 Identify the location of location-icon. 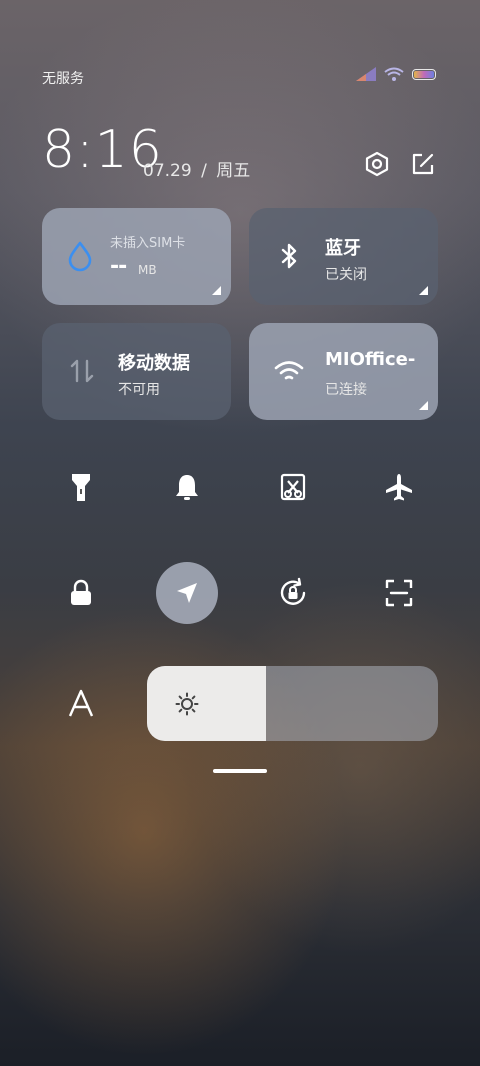
(187, 593).